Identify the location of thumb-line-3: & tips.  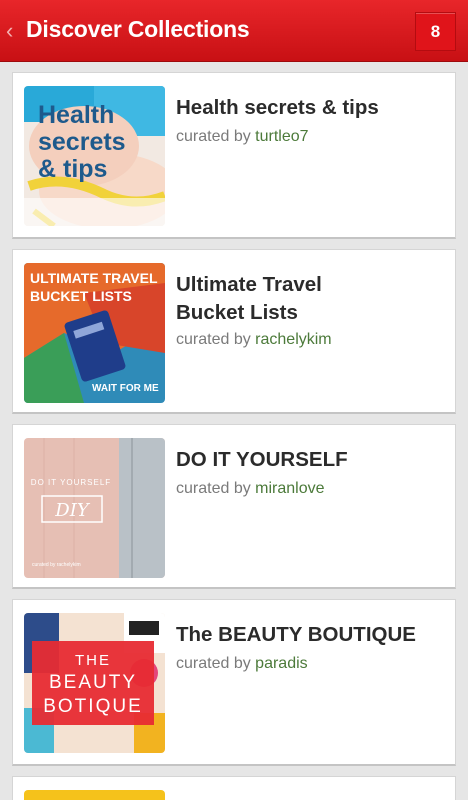
(72, 169).